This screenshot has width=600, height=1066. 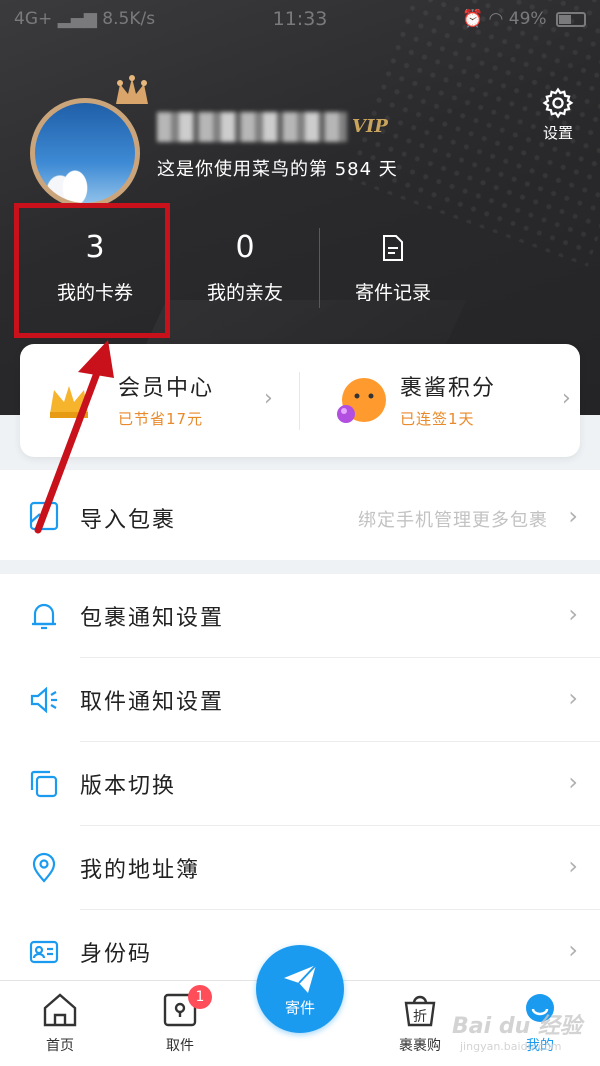 What do you see at coordinates (92, 270) in the screenshot?
I see `coupon-highlight-box` at bounding box center [92, 270].